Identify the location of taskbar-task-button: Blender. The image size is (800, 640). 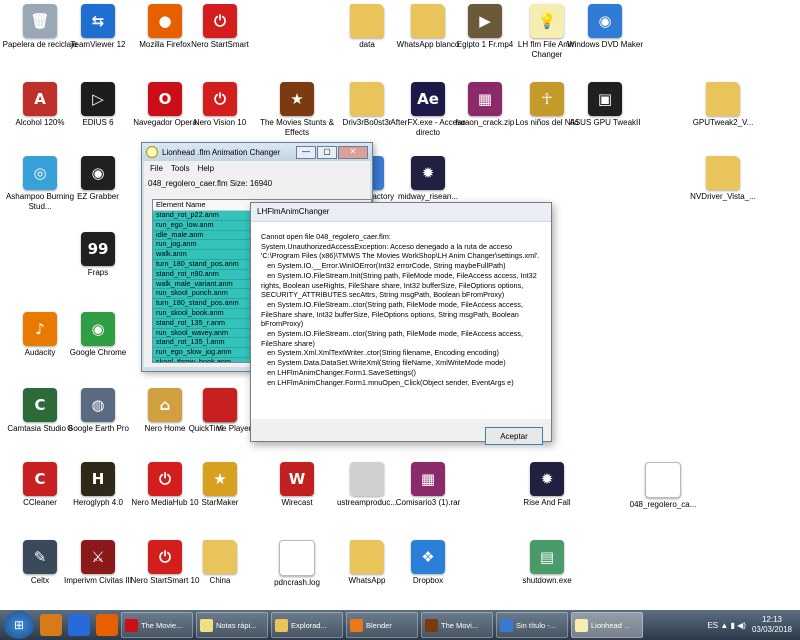
(382, 625).